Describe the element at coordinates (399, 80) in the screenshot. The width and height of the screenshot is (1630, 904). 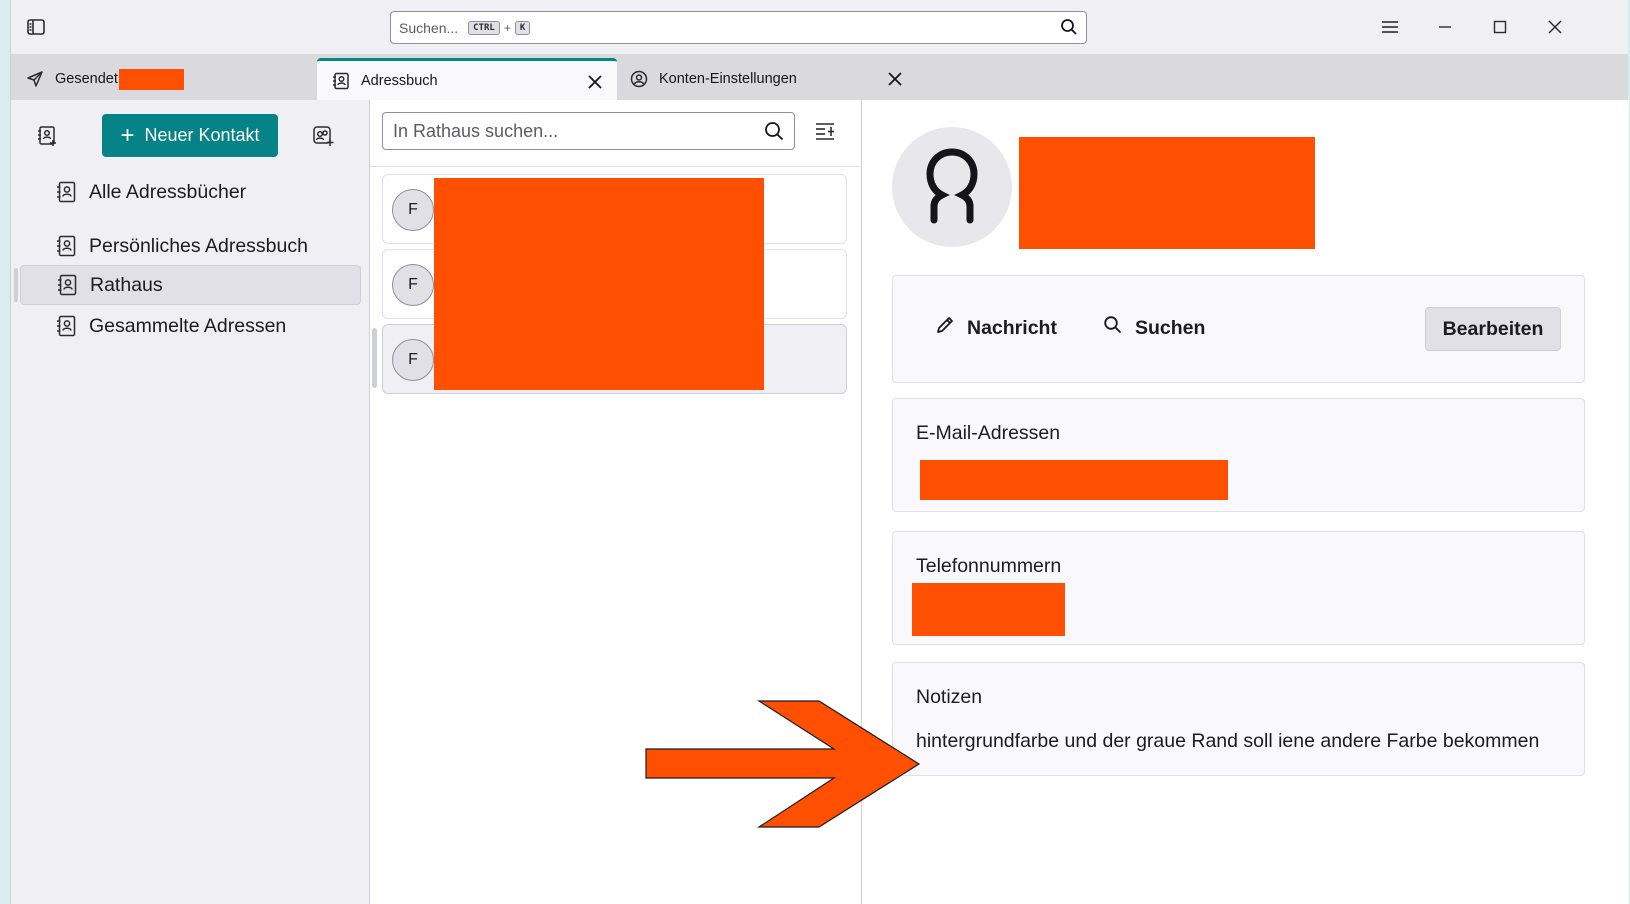
I see `tab-label-adressbuch: Adressbuch` at that location.